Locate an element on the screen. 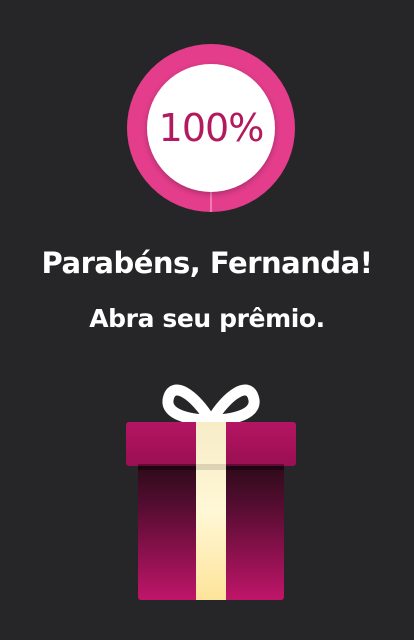  progress-ring: 100% is located at coordinates (211, 128).